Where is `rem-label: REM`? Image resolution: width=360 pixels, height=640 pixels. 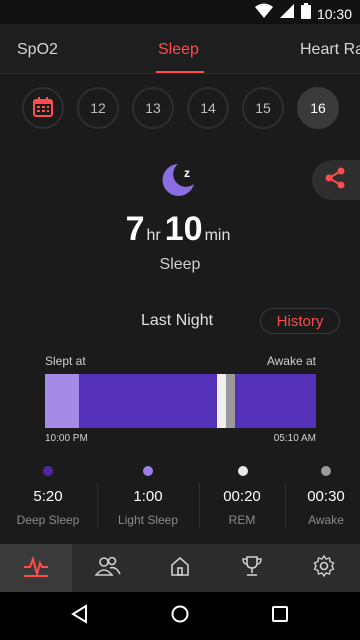 rem-label: REM is located at coordinates (242, 520).